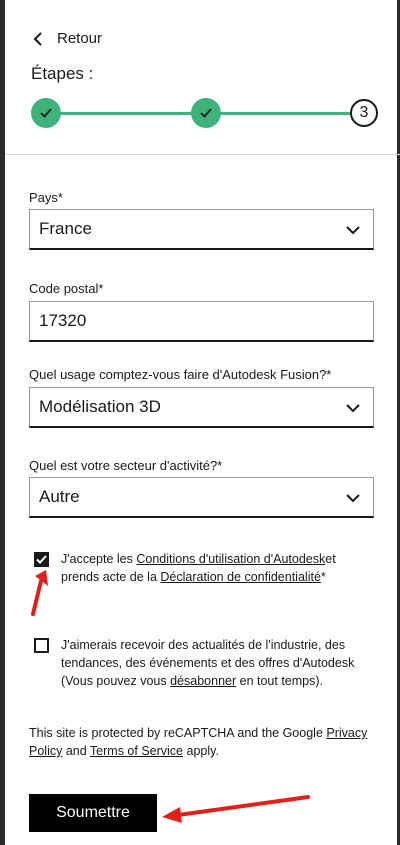  What do you see at coordinates (201, 229) in the screenshot?
I see `country-select: France` at bounding box center [201, 229].